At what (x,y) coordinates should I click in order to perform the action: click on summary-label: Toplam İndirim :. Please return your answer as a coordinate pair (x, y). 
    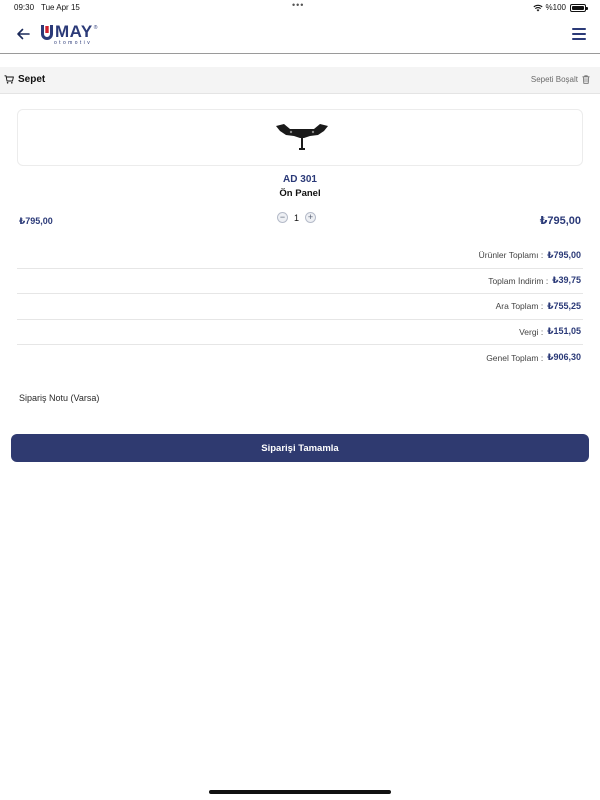
    Looking at the image, I should click on (518, 280).